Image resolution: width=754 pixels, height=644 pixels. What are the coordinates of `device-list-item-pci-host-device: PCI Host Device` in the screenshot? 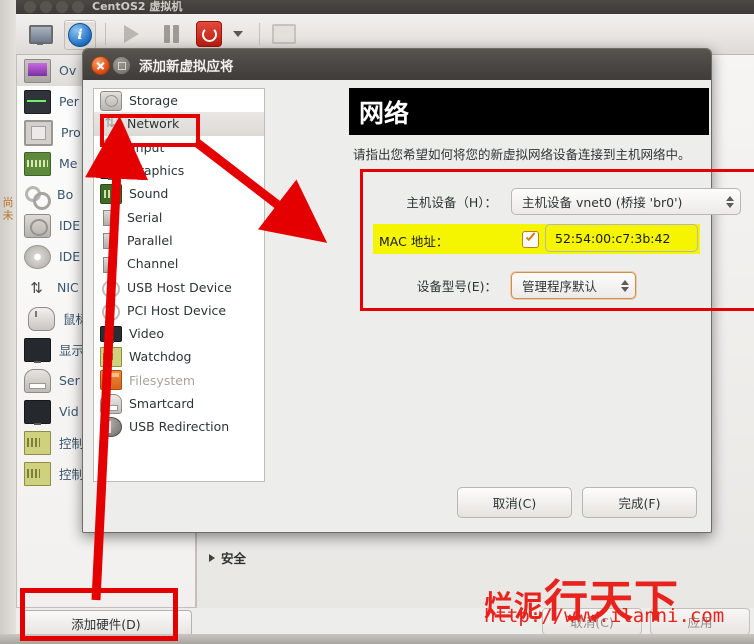 It's located at (179, 310).